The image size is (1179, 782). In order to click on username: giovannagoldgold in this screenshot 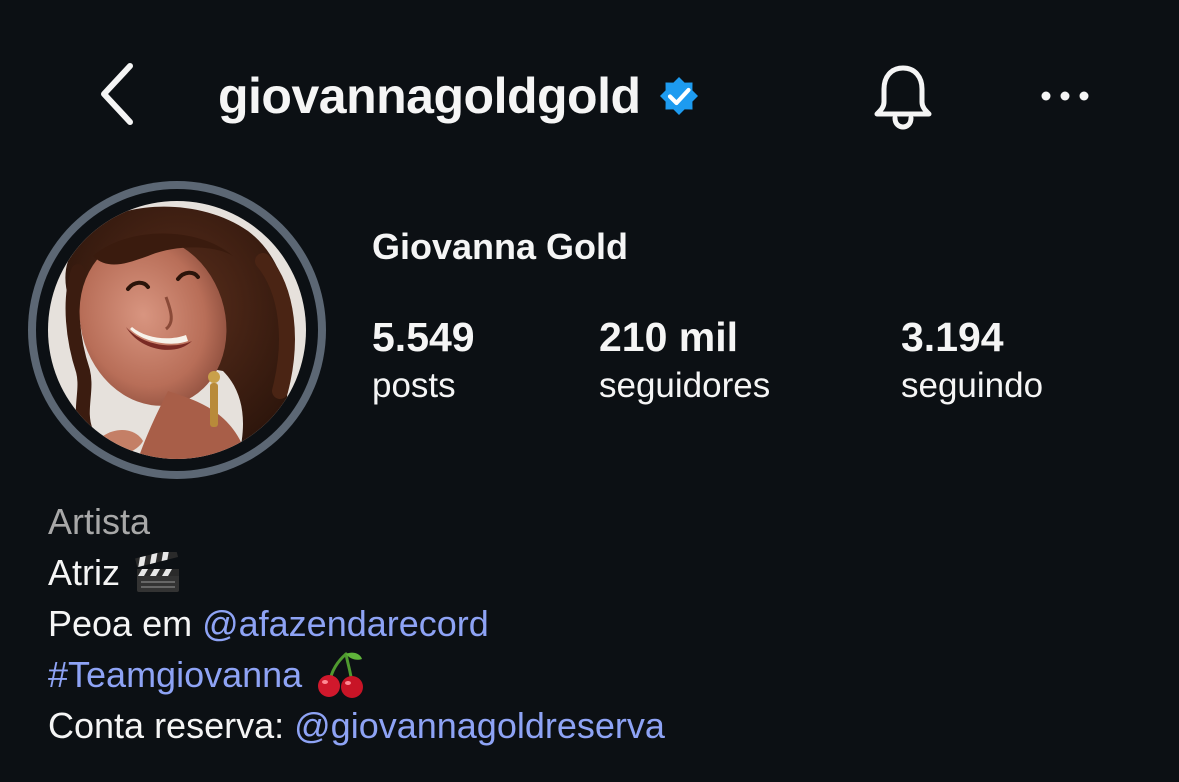, I will do `click(429, 96)`.